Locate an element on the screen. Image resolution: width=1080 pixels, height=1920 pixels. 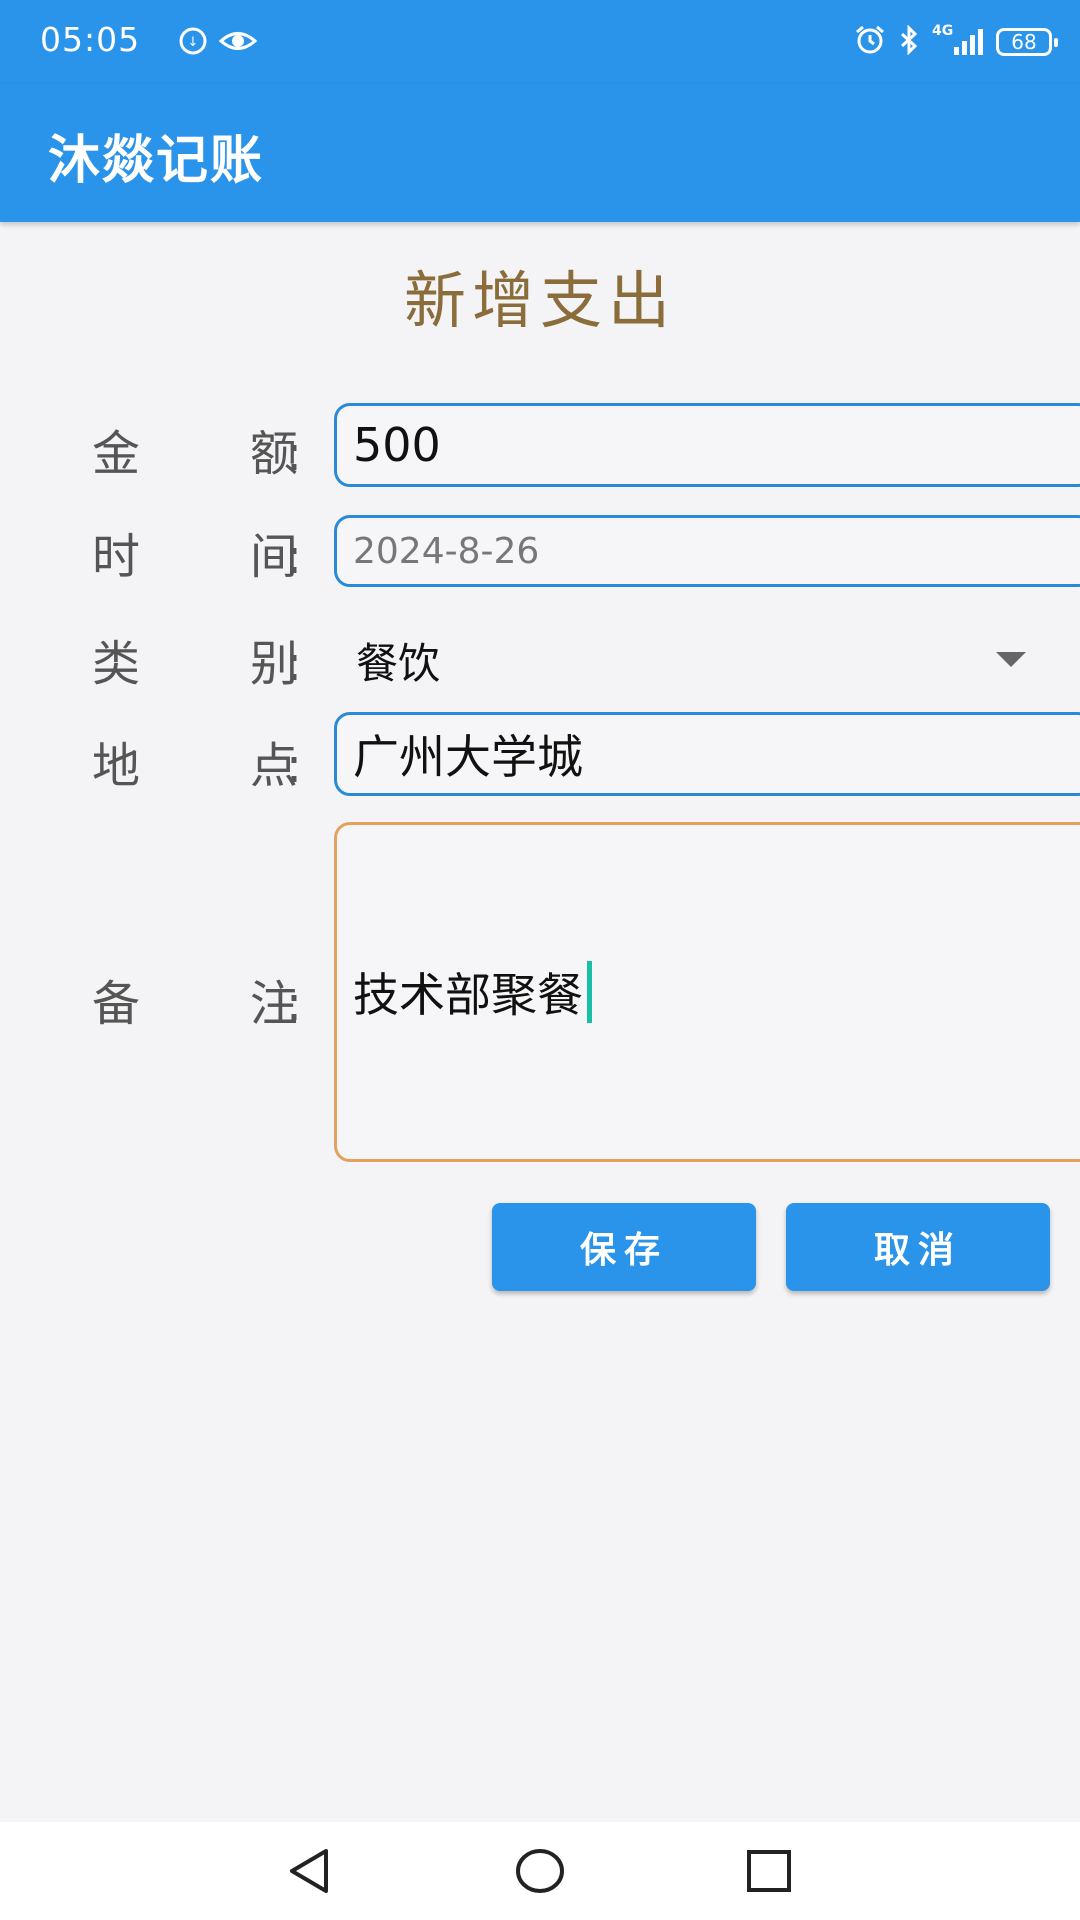
bluetooth-icon is located at coordinates (909, 41).